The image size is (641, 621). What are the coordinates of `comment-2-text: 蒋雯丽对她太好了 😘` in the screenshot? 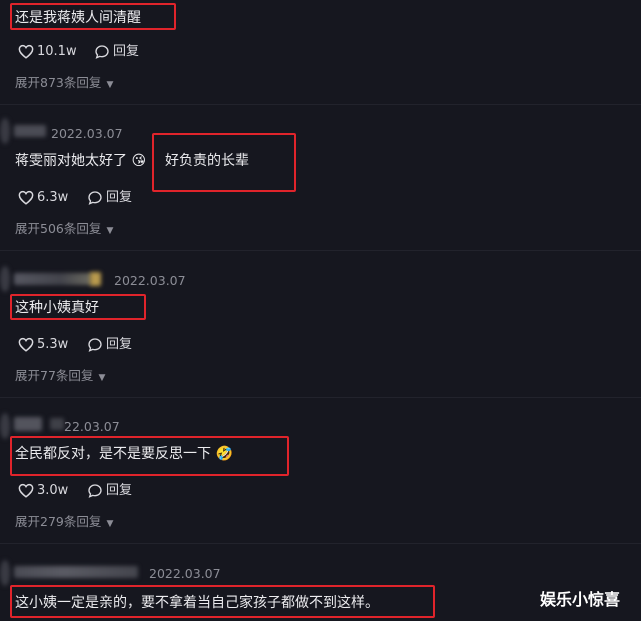 It's located at (81, 161).